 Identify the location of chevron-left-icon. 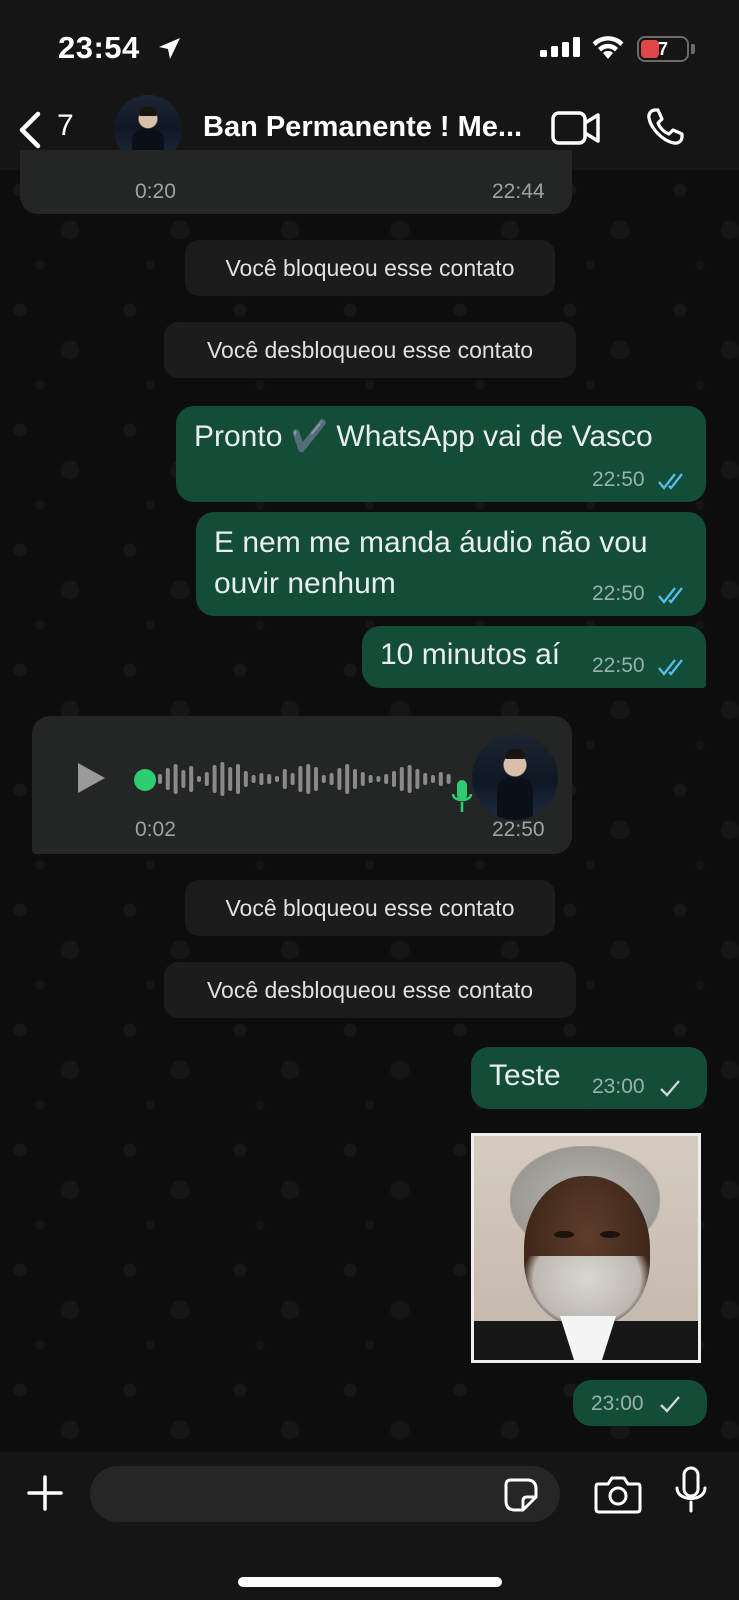
(30, 130).